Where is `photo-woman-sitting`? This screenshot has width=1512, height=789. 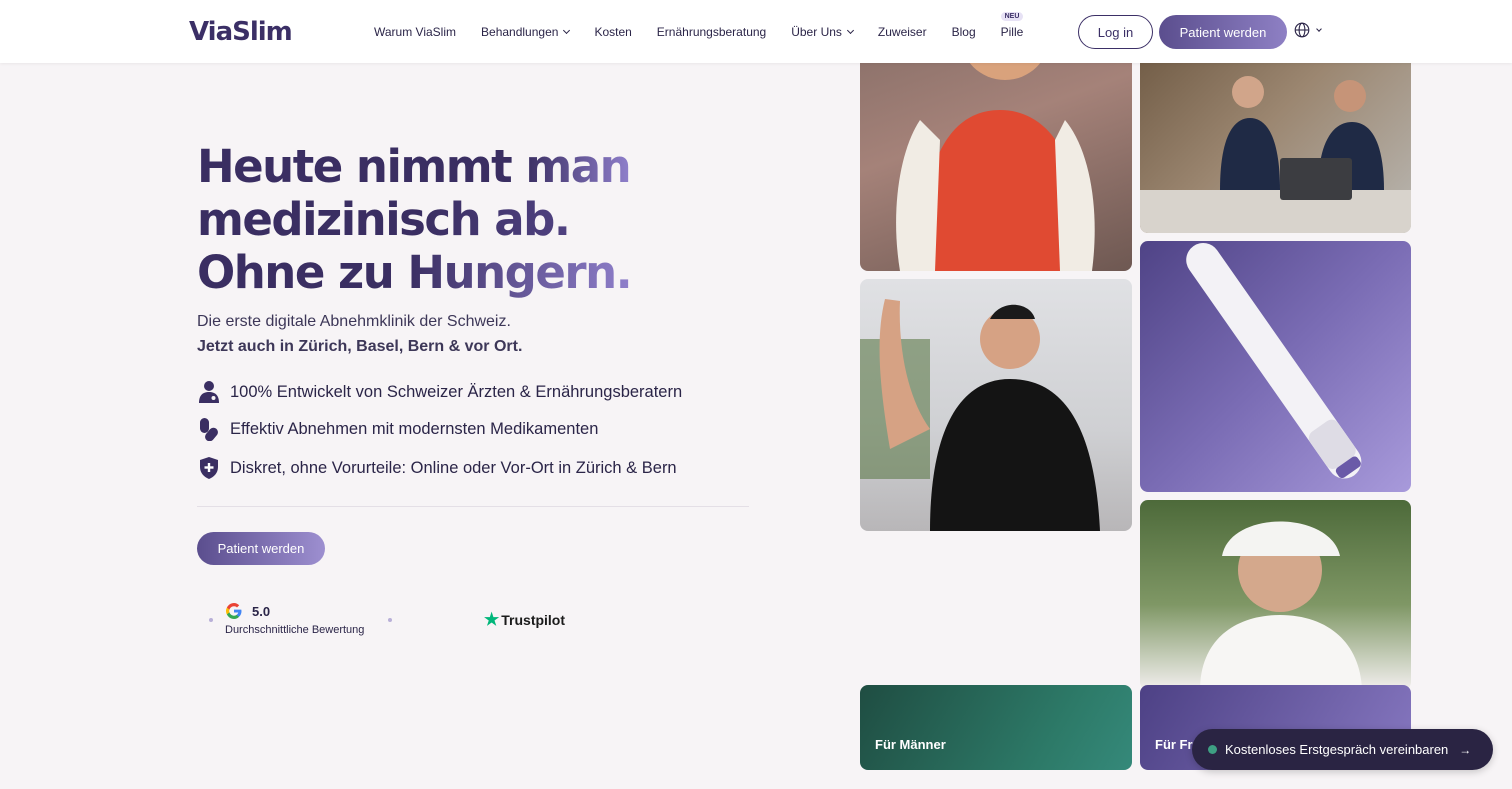
photo-woman-sitting is located at coordinates (996, 405).